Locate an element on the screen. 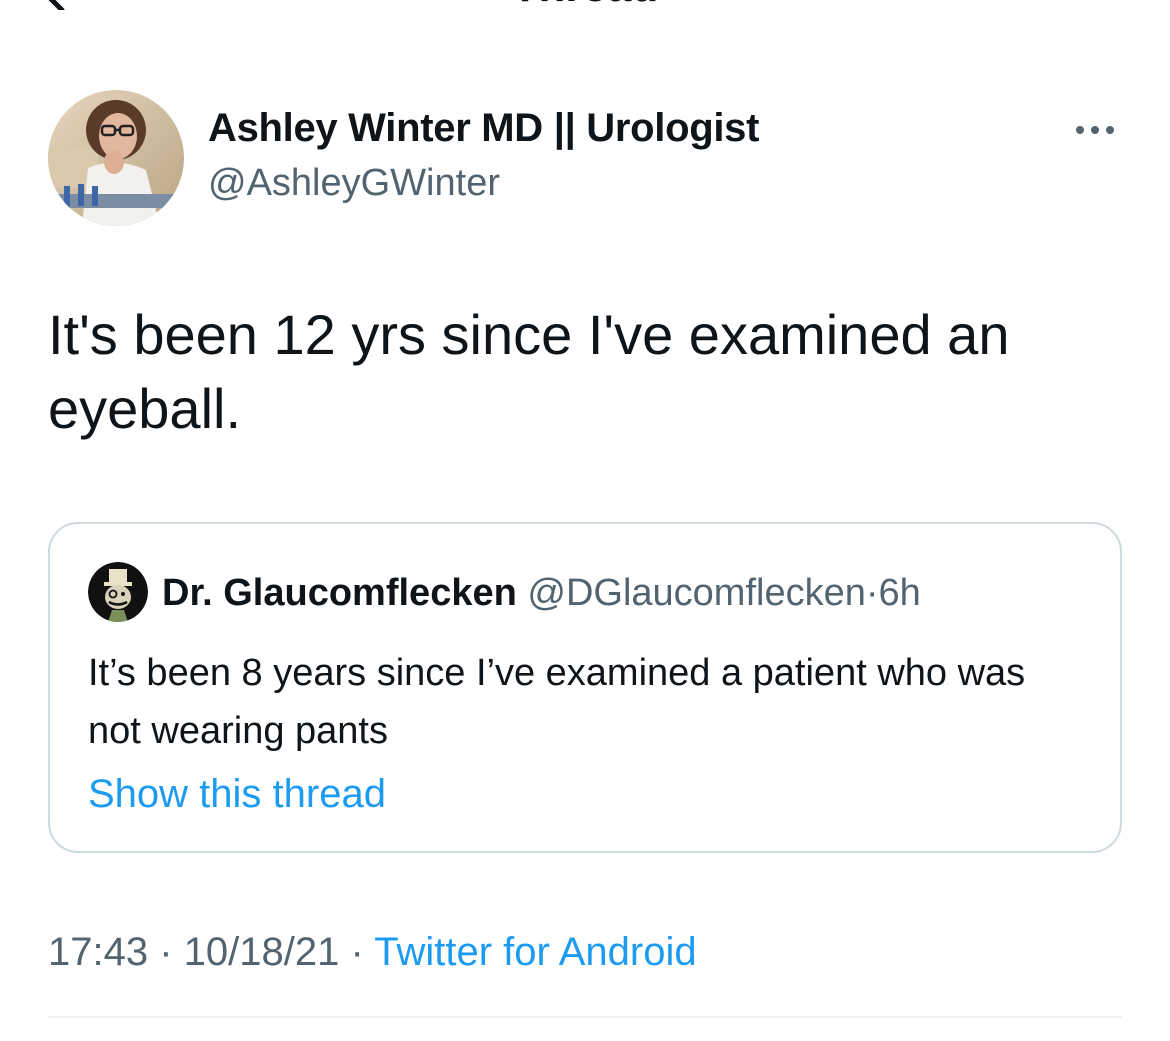 The height and width of the screenshot is (1041, 1170). quoted-tweet-time: 6h is located at coordinates (900, 593).